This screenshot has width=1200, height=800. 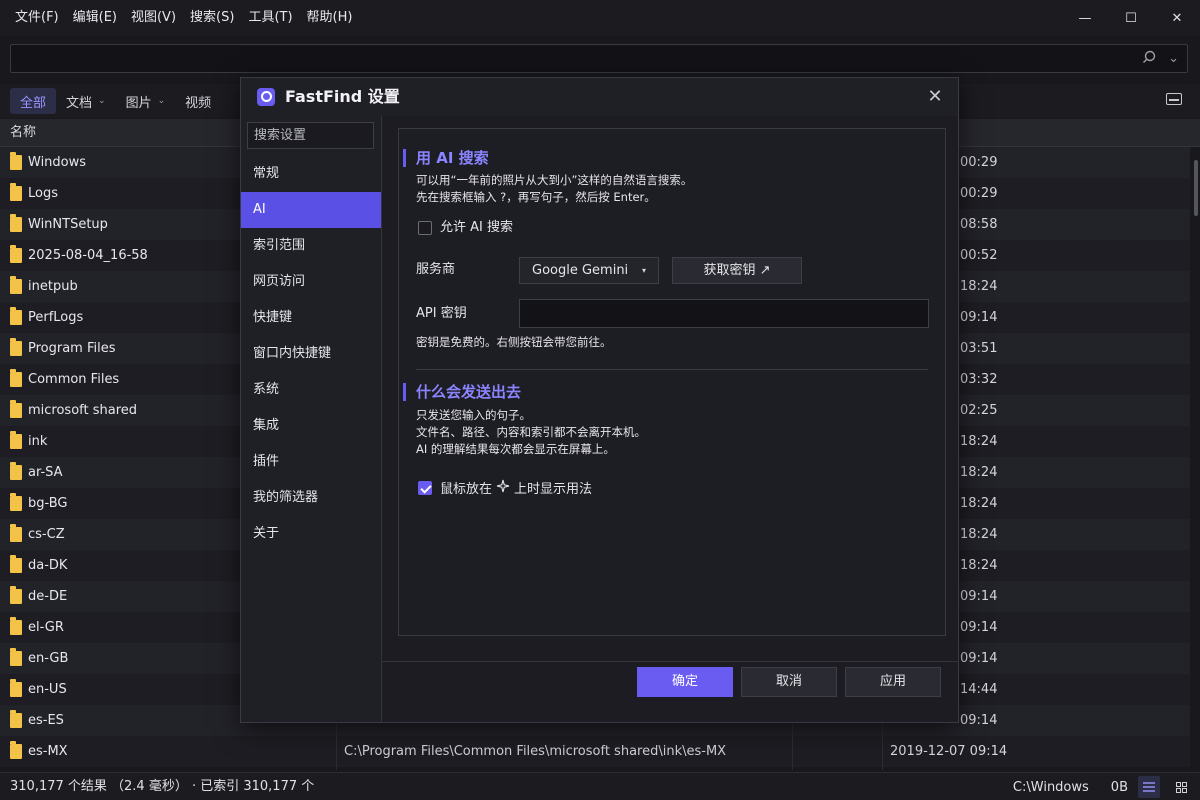 I want to click on modified-time: 03:32, so click(x=979, y=379).